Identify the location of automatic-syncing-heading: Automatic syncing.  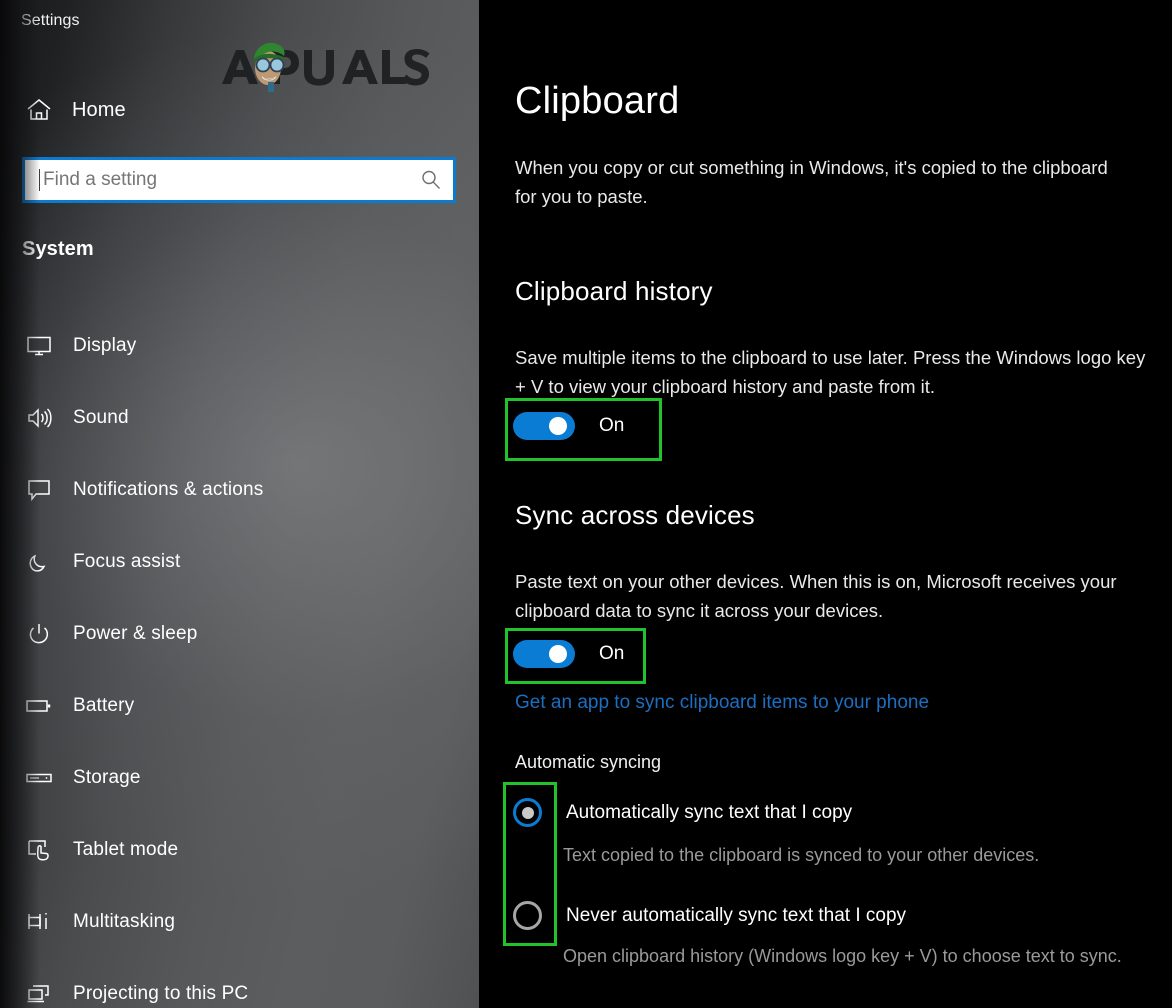
(588, 762).